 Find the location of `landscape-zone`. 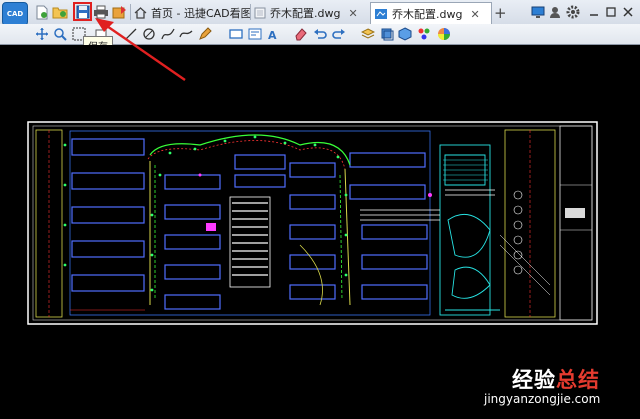

landscape-zone is located at coordinates (469, 230).